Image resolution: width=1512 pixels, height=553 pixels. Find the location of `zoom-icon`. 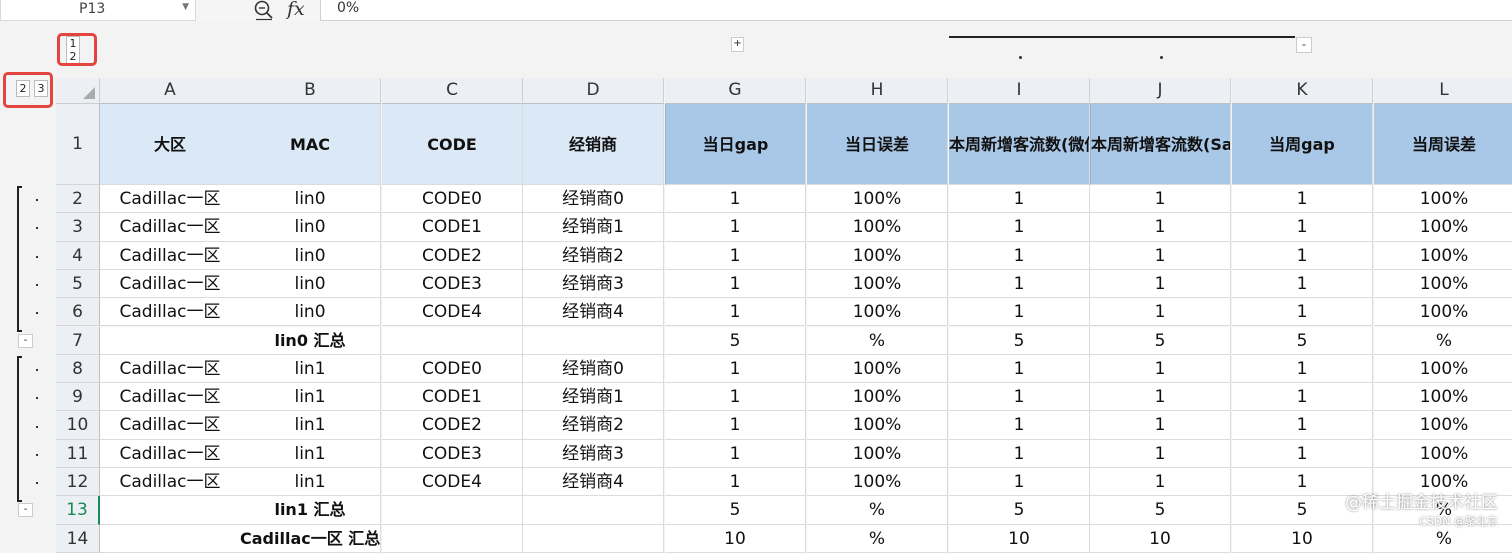

zoom-icon is located at coordinates (264, 10).